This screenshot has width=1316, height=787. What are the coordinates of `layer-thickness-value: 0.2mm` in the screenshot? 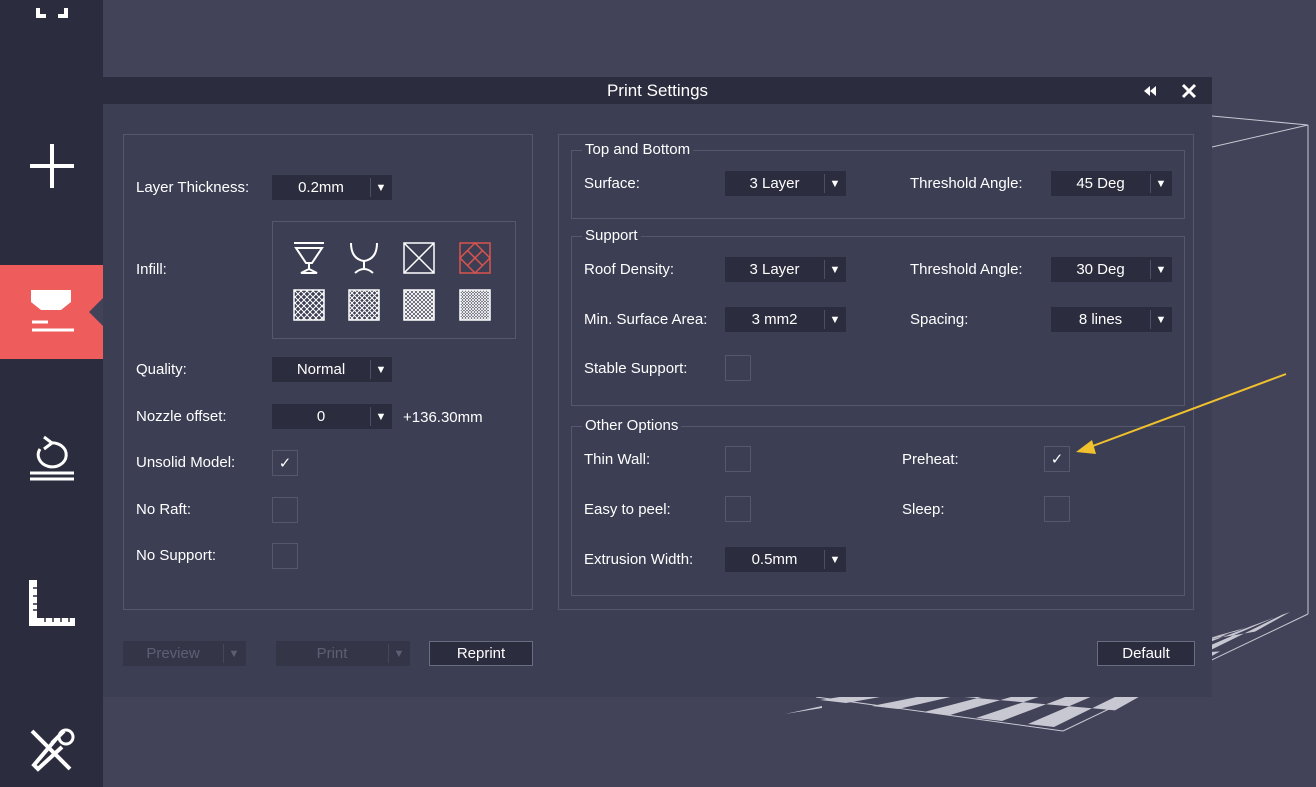 It's located at (321, 187).